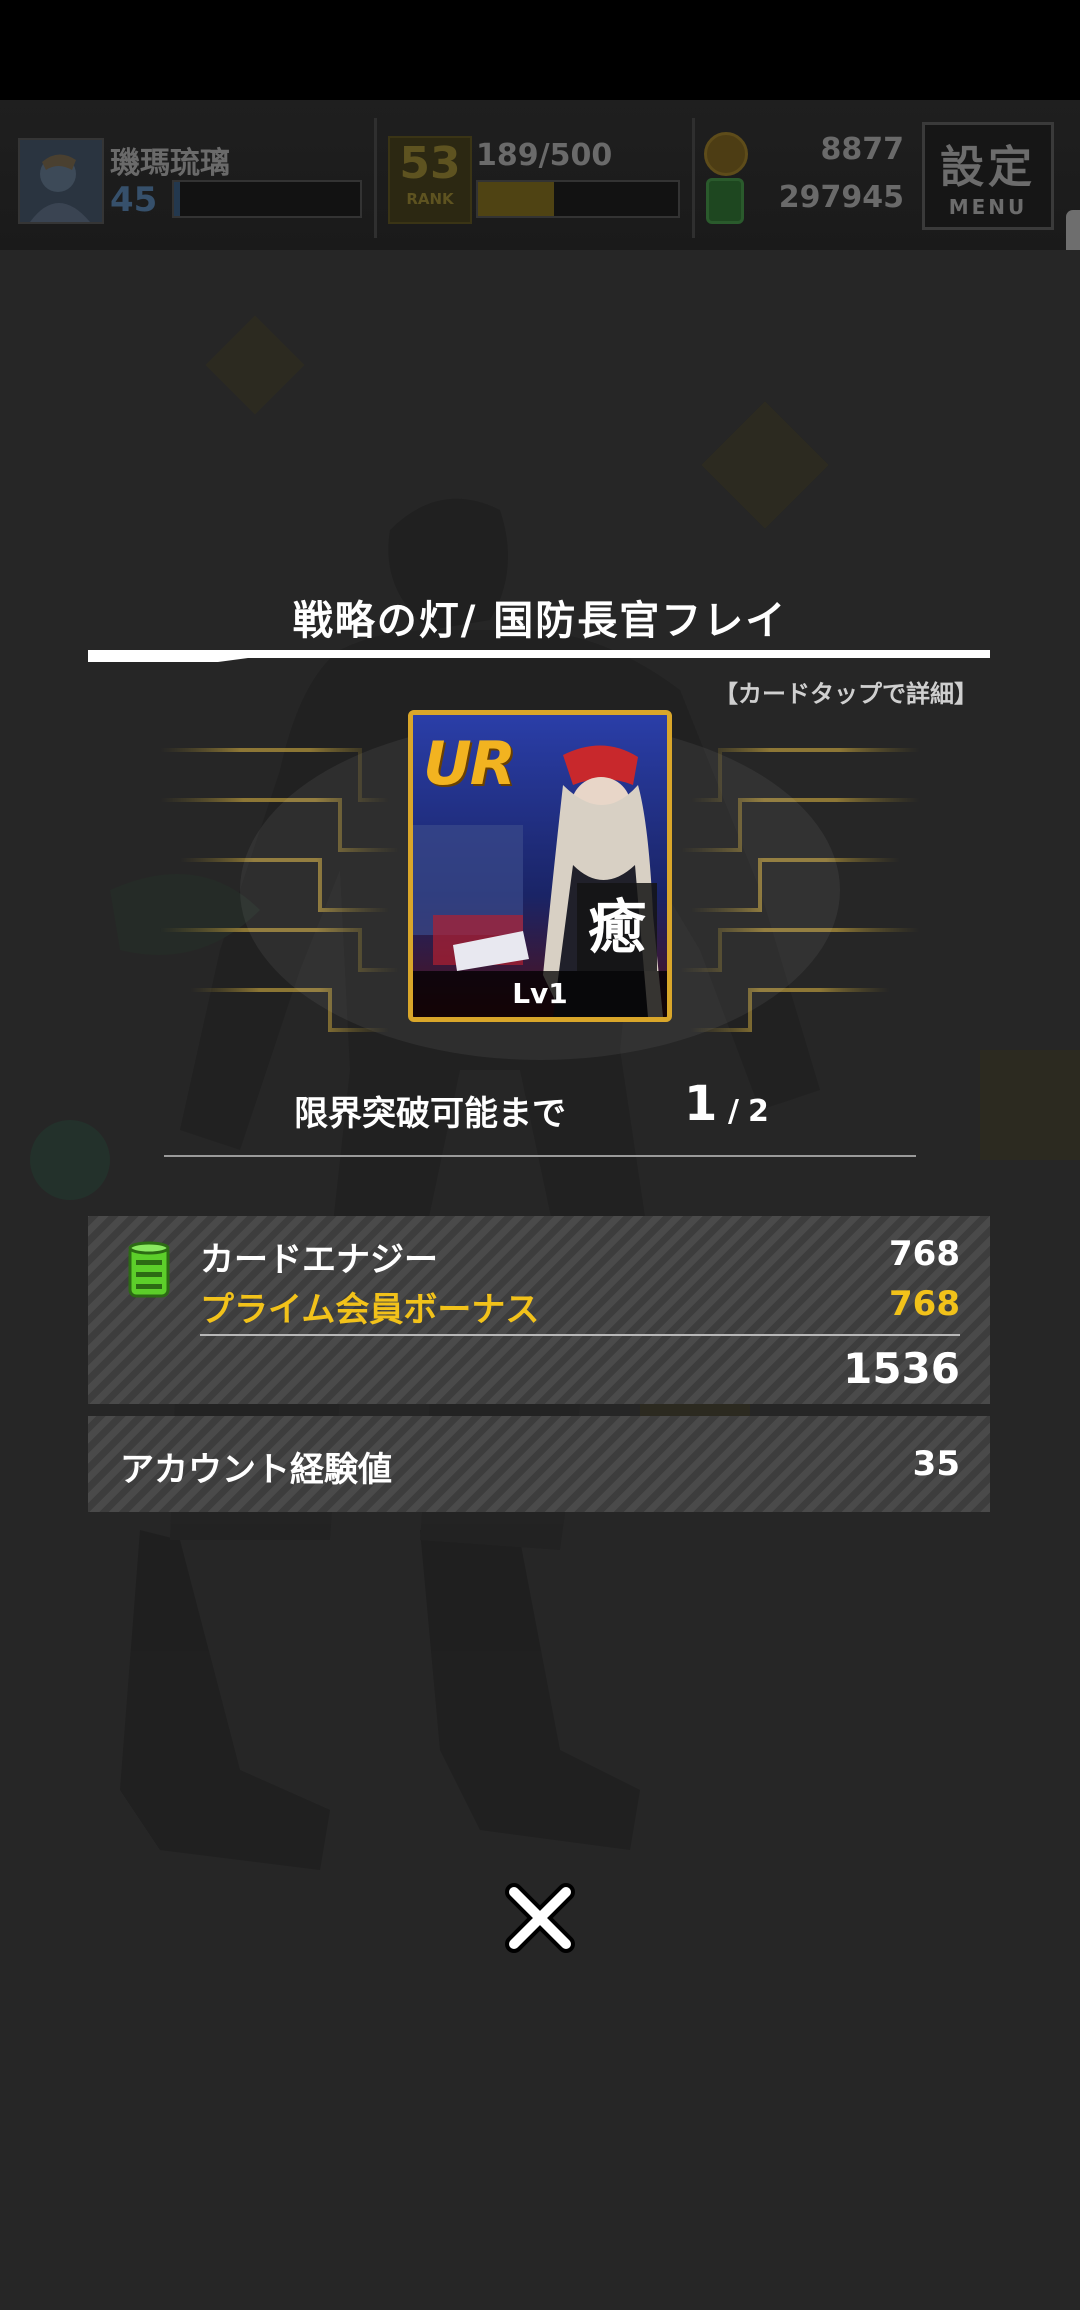 The width and height of the screenshot is (1080, 2310). I want to click on card-title: 戦略の灯/ 国防長官フレイ, so click(540, 621).